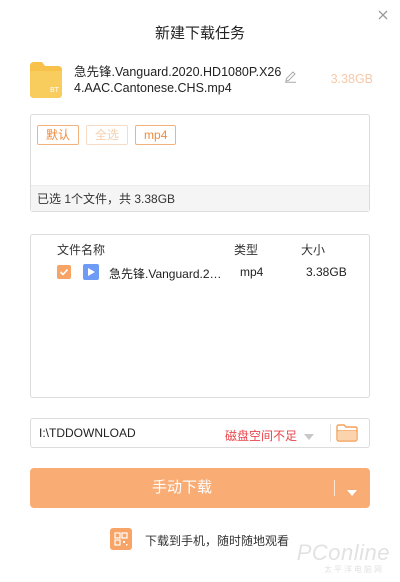  What do you see at coordinates (217, 540) in the screenshot?
I see `download-to-phone-text: 下载到手机，随时随地观看` at bounding box center [217, 540].